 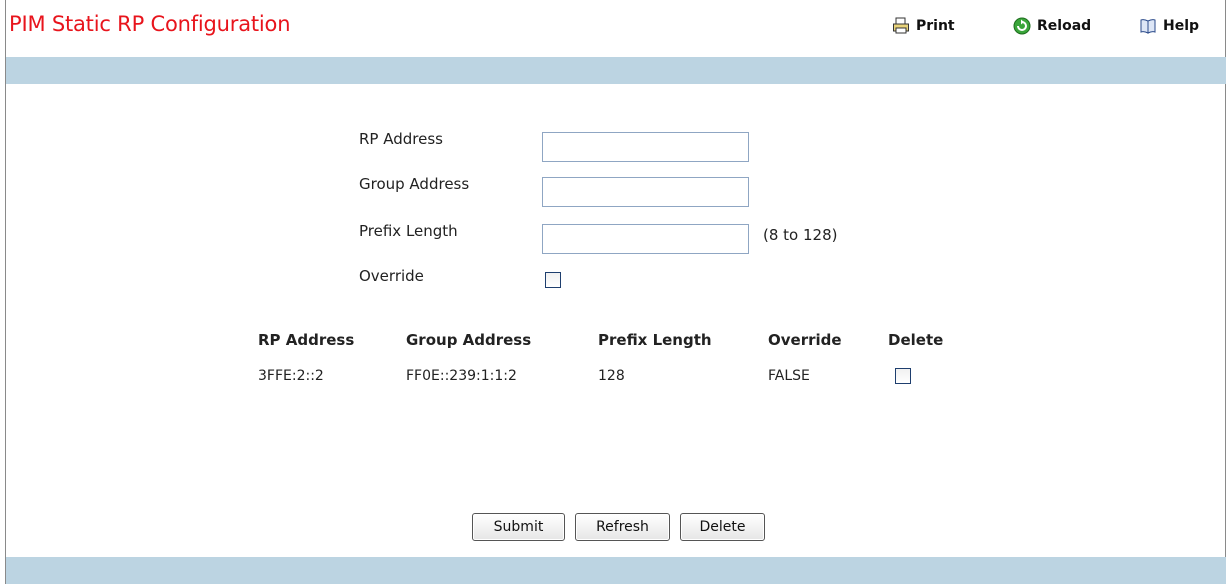 I want to click on header-band, so click(x=616, y=70).